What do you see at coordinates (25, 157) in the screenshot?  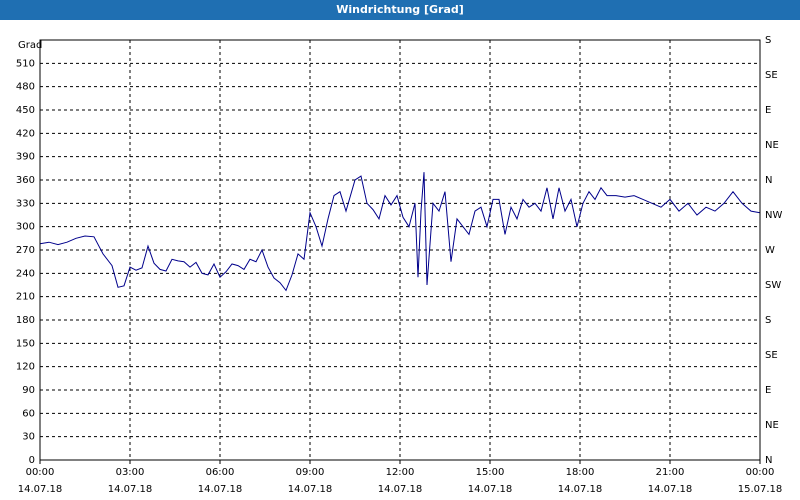 I see `y-tick-label: 390` at bounding box center [25, 157].